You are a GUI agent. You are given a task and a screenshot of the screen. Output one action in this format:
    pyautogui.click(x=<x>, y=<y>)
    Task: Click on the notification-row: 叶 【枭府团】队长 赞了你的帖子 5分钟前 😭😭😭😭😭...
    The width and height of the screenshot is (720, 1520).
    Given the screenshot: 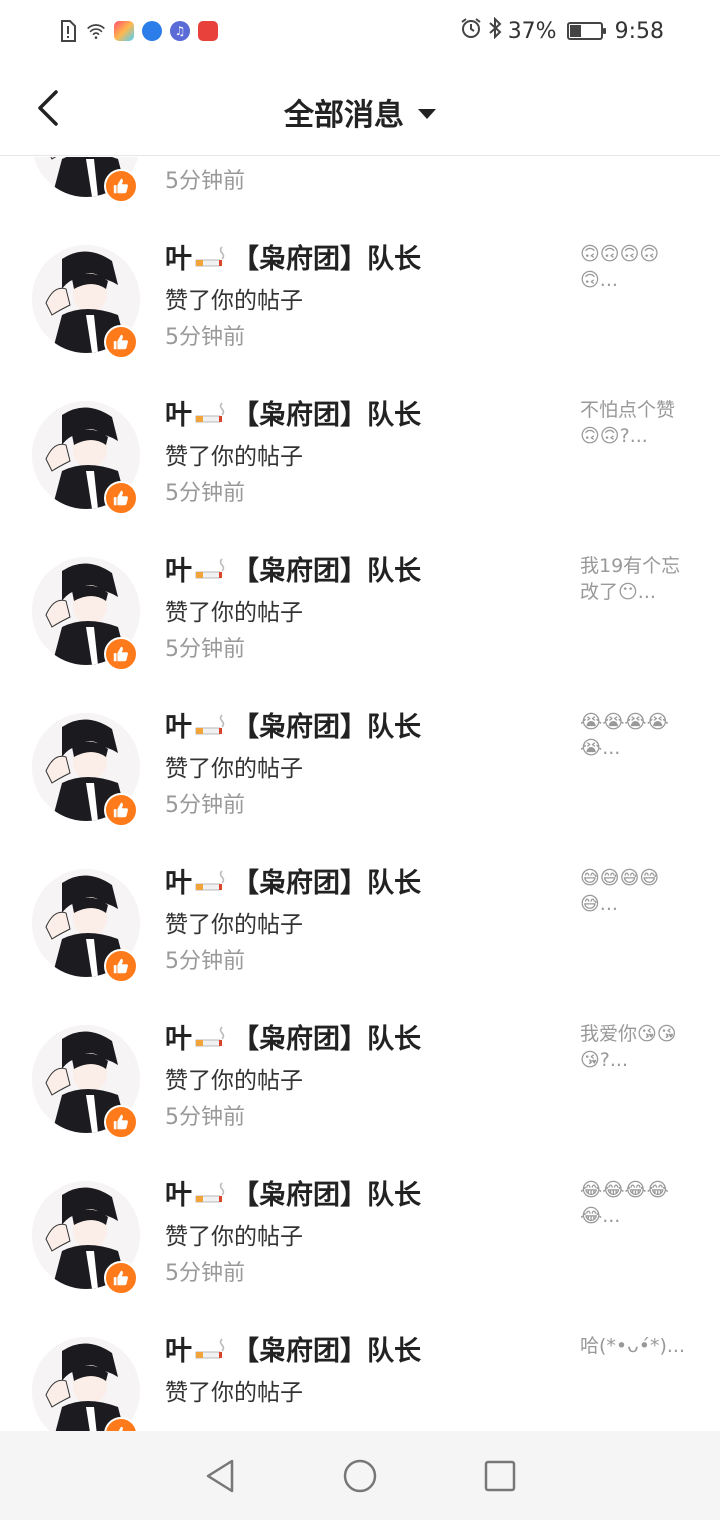 What is the action you would take?
    pyautogui.click(x=360, y=781)
    